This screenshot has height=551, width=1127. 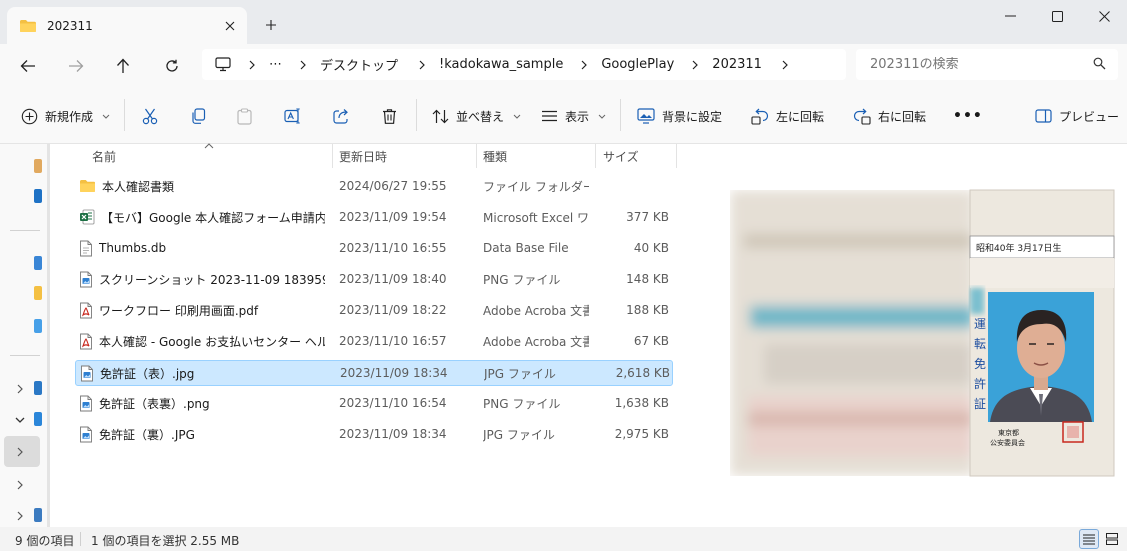 What do you see at coordinates (38, 196) in the screenshot?
I see `gallery-icon` at bounding box center [38, 196].